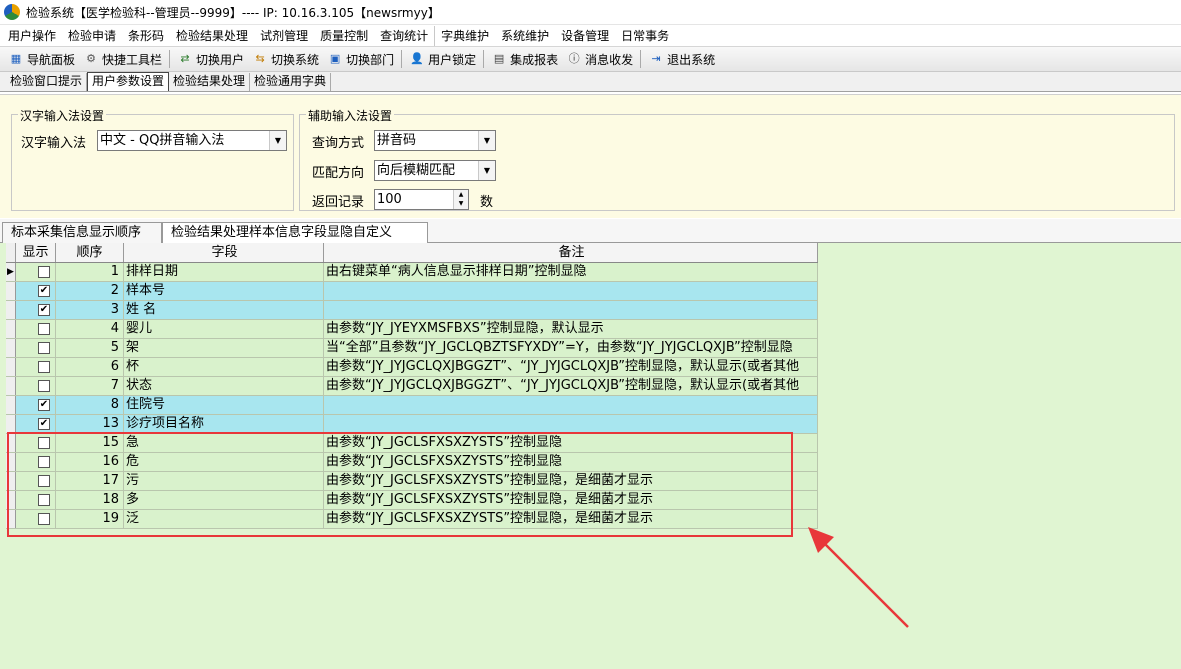 This screenshot has height=669, width=1181. I want to click on table-row: 3姓 名, so click(412, 310).